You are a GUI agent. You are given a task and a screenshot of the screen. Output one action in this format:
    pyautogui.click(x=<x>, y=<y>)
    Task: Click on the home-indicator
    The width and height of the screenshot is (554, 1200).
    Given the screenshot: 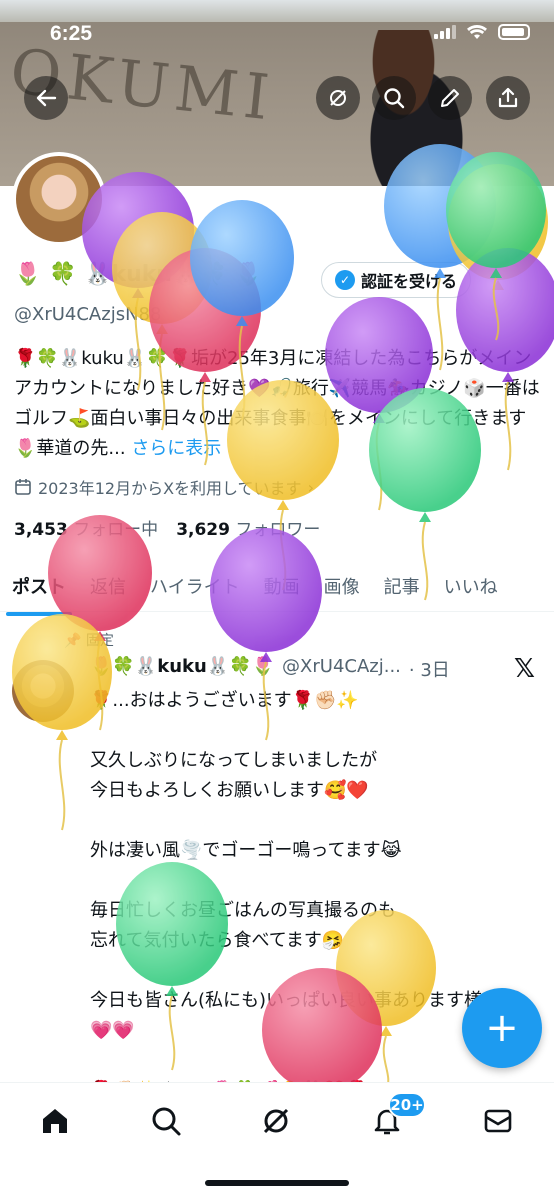 What is the action you would take?
    pyautogui.click(x=277, y=1183)
    